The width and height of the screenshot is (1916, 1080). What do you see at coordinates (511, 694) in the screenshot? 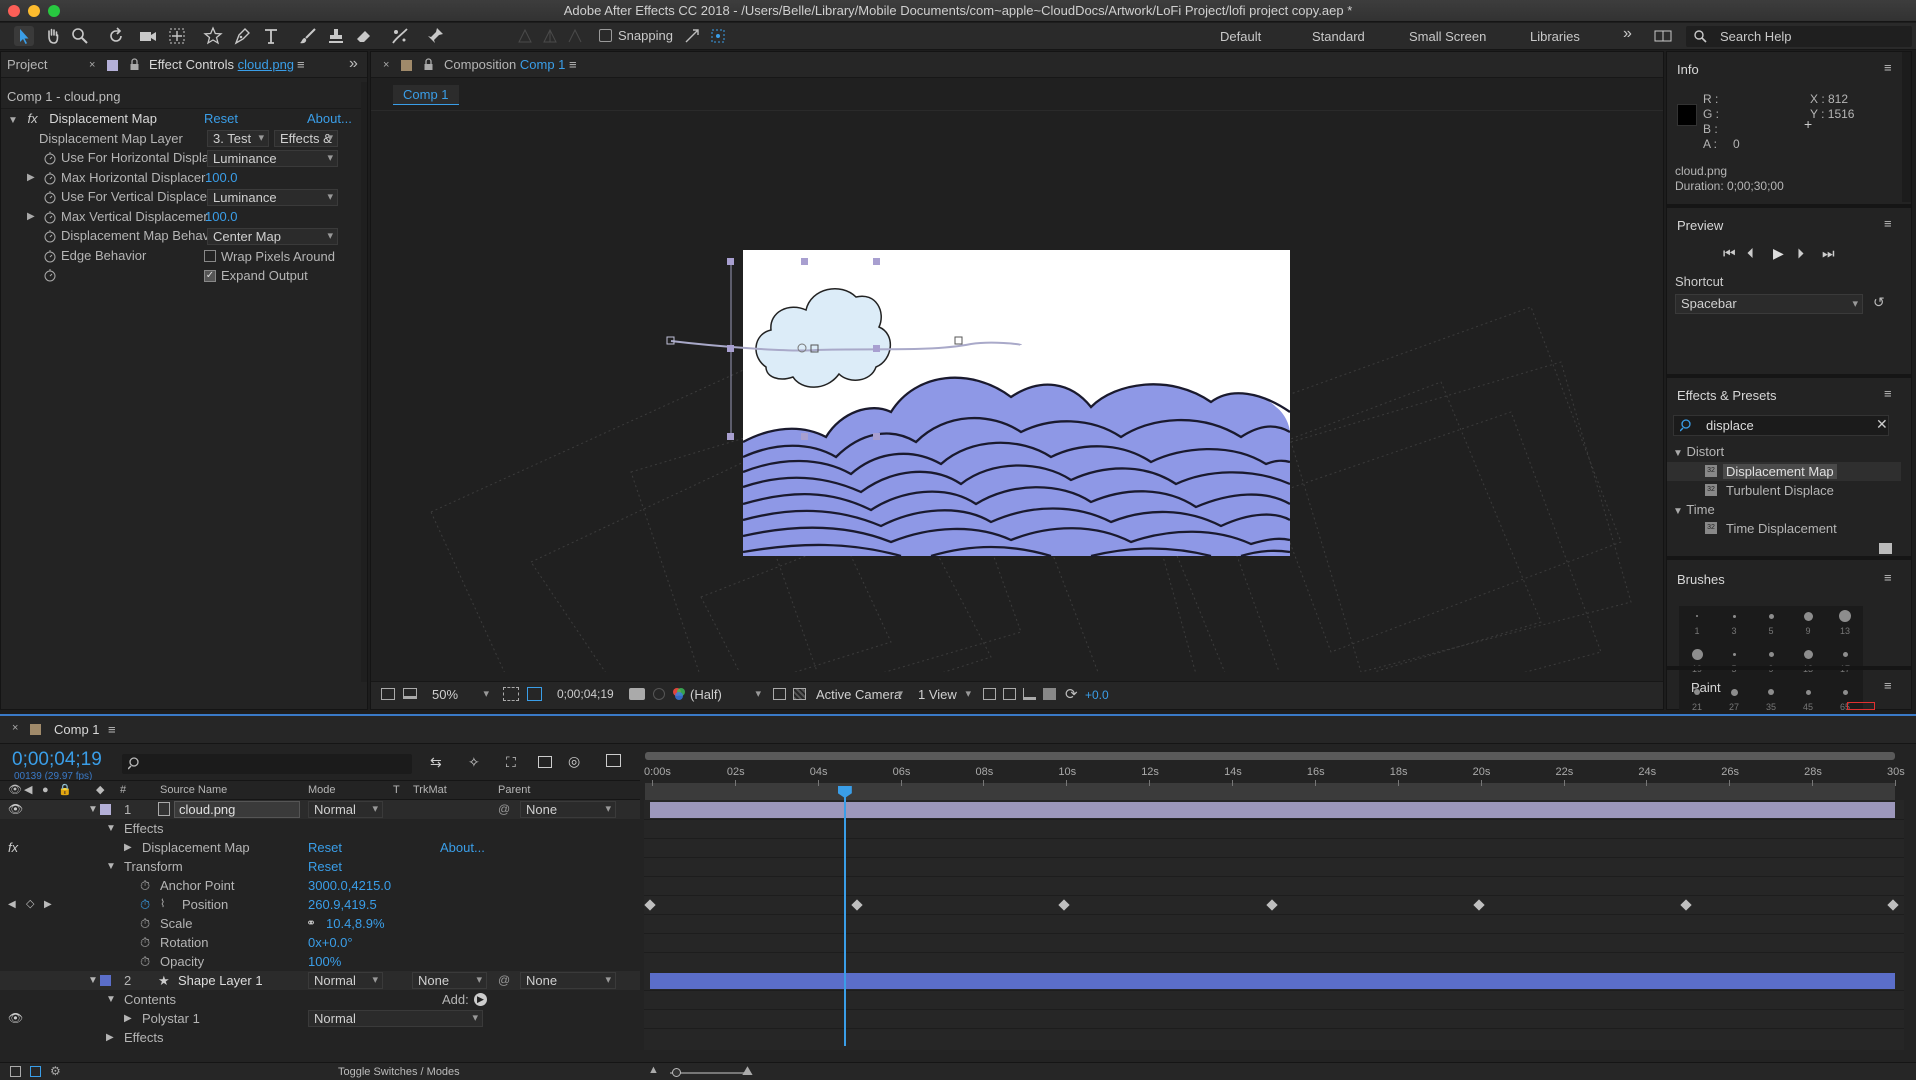
I see `safe-zones-icon` at bounding box center [511, 694].